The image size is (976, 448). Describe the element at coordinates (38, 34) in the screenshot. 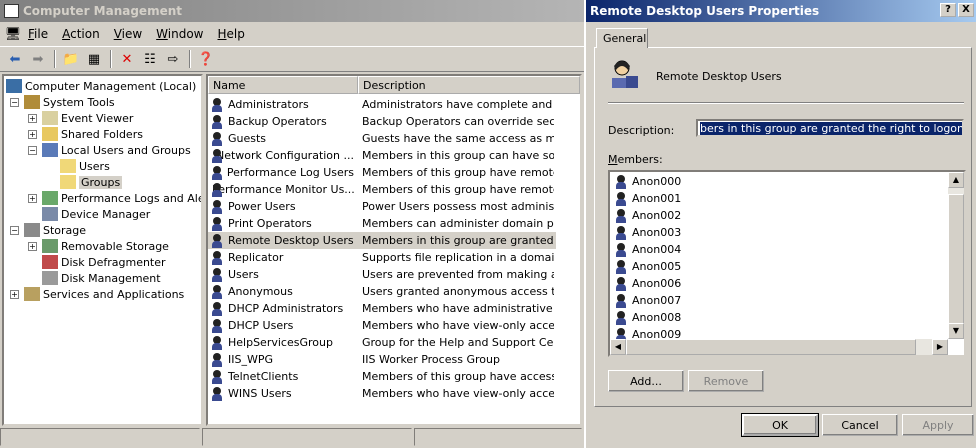

I see `menu-file: File` at that location.